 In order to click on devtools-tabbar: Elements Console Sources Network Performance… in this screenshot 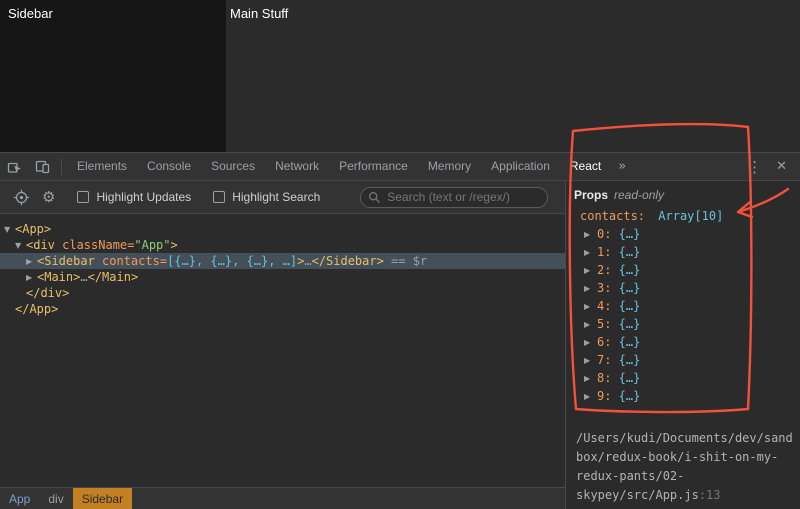, I will do `click(400, 167)`.